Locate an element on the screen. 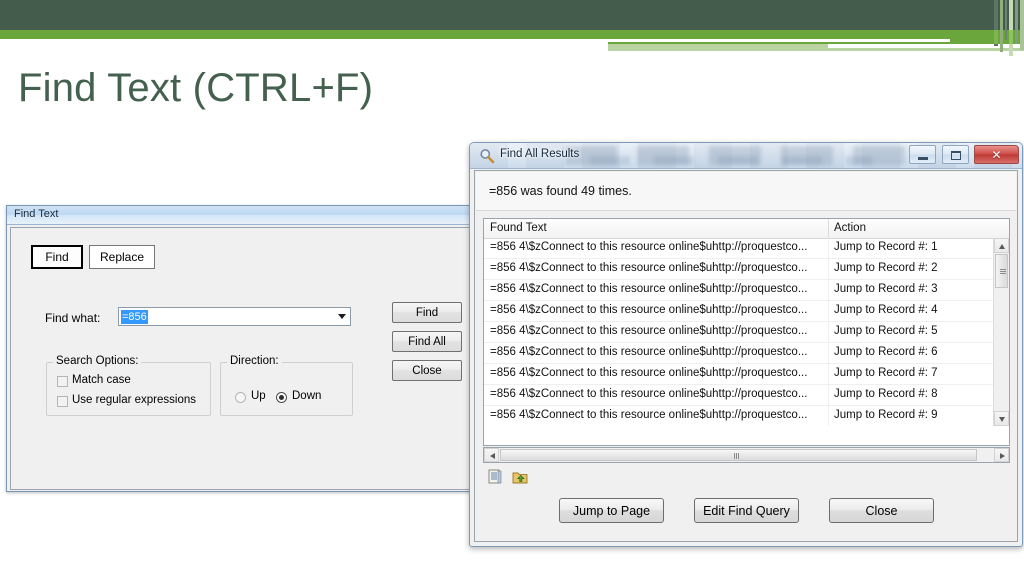 This screenshot has width=1024, height=576. vertical-scroll-thumb is located at coordinates (1001, 271).